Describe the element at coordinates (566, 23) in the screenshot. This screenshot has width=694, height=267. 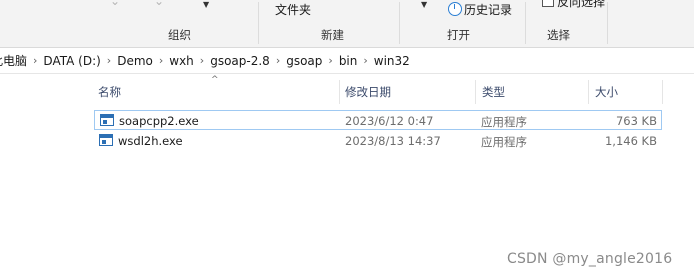
I see `select-group: 反向选择 选择` at that location.